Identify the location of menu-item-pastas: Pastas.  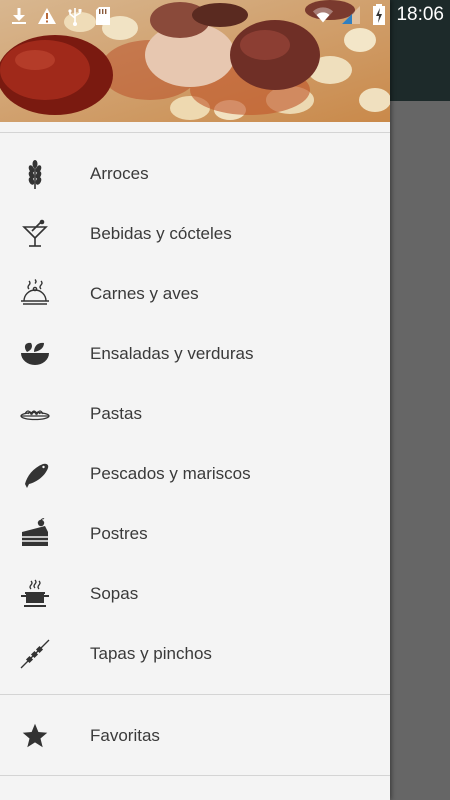
(195, 414).